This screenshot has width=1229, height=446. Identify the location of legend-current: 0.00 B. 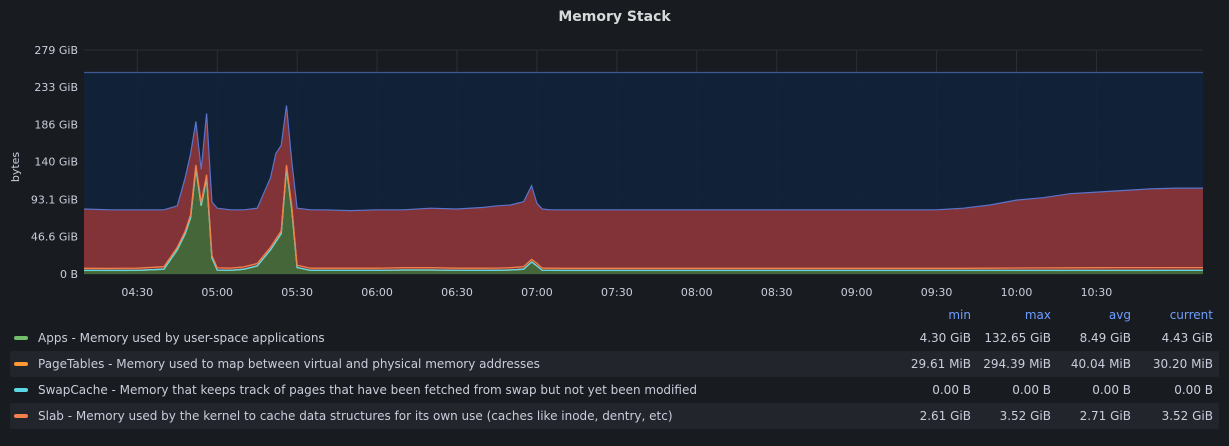
(1193, 390).